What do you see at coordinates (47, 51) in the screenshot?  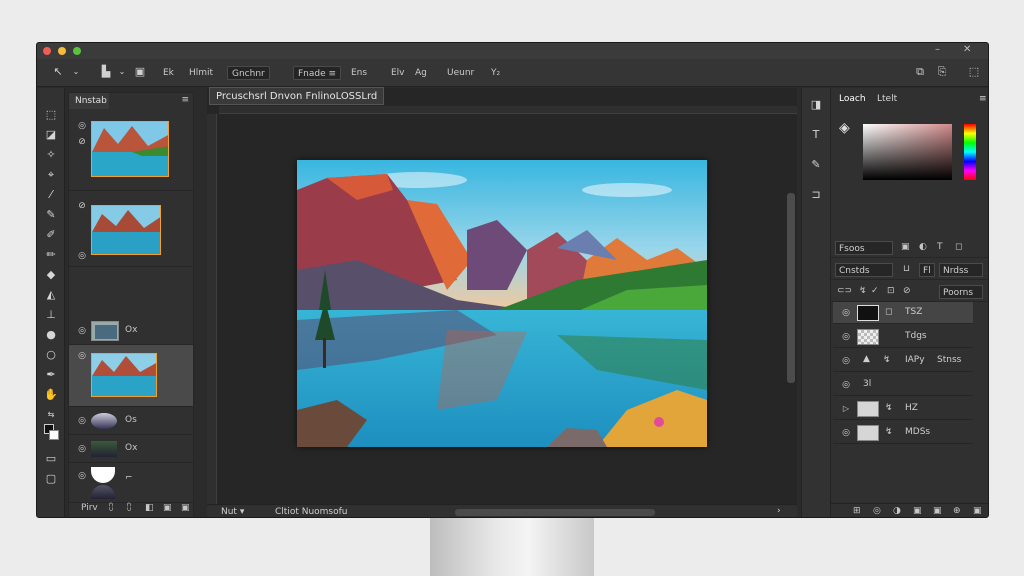 I see `close-window-button` at bounding box center [47, 51].